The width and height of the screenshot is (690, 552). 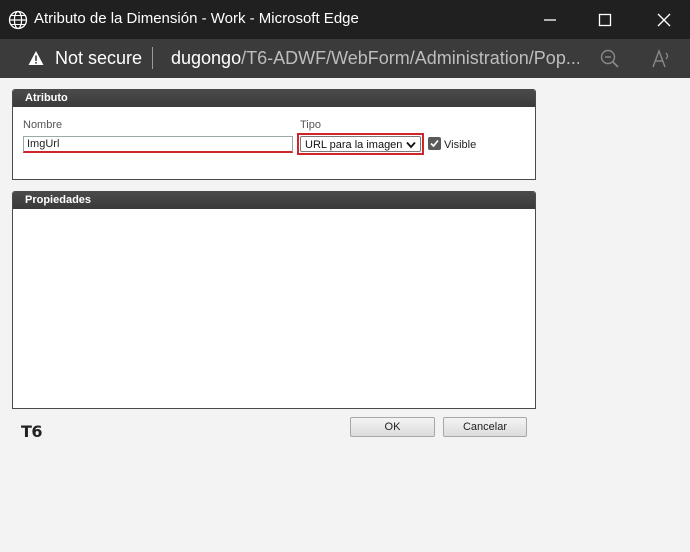 I want to click on checkmark-icon, so click(x=434, y=143).